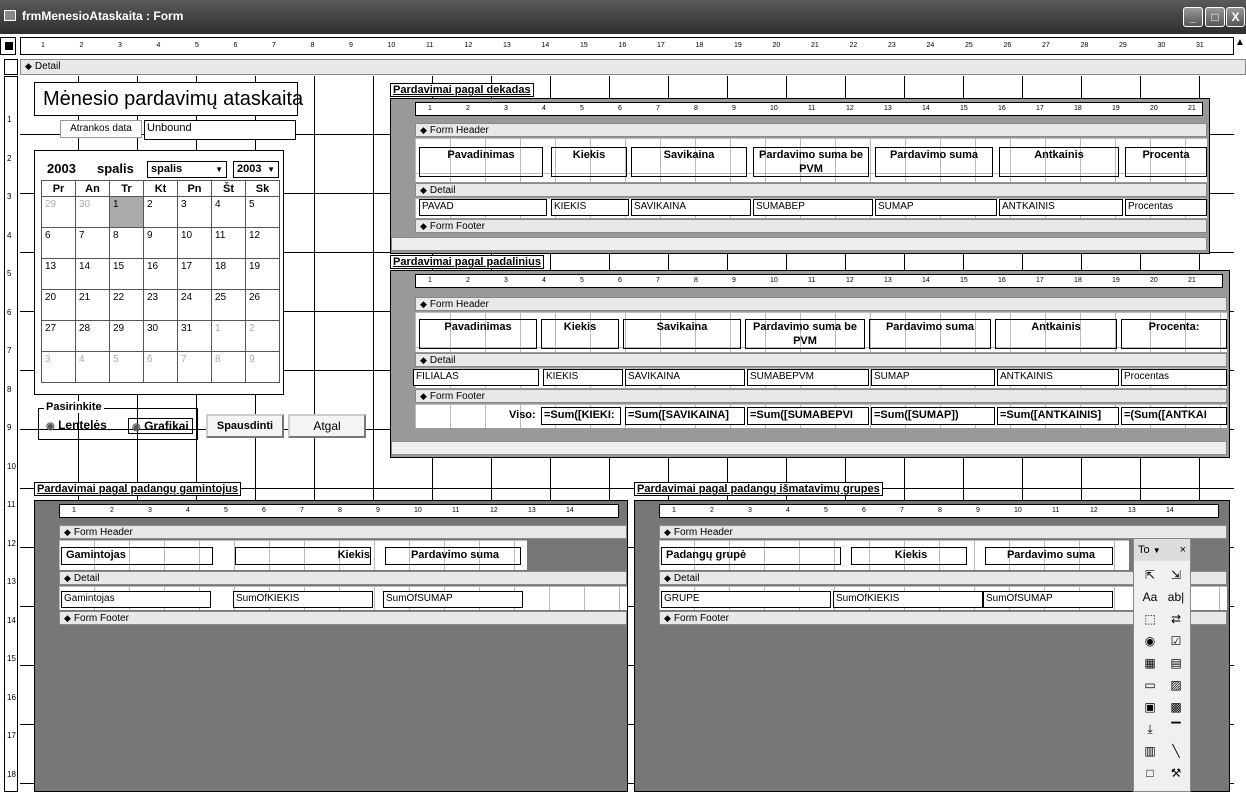 This screenshot has width=1246, height=792. Describe the element at coordinates (1176, 773) in the screenshot. I see `more-controls-icon: ⚒` at that location.